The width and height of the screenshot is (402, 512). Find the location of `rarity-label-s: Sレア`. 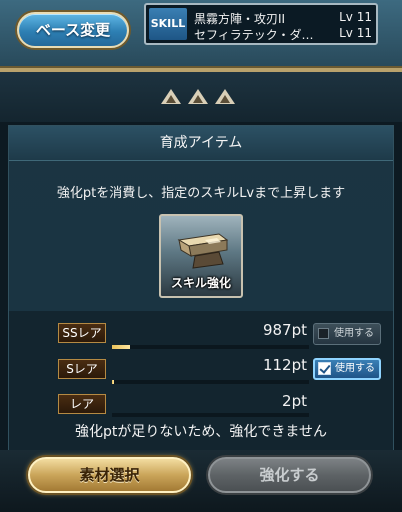

rarity-label-s: Sレア is located at coordinates (82, 369).